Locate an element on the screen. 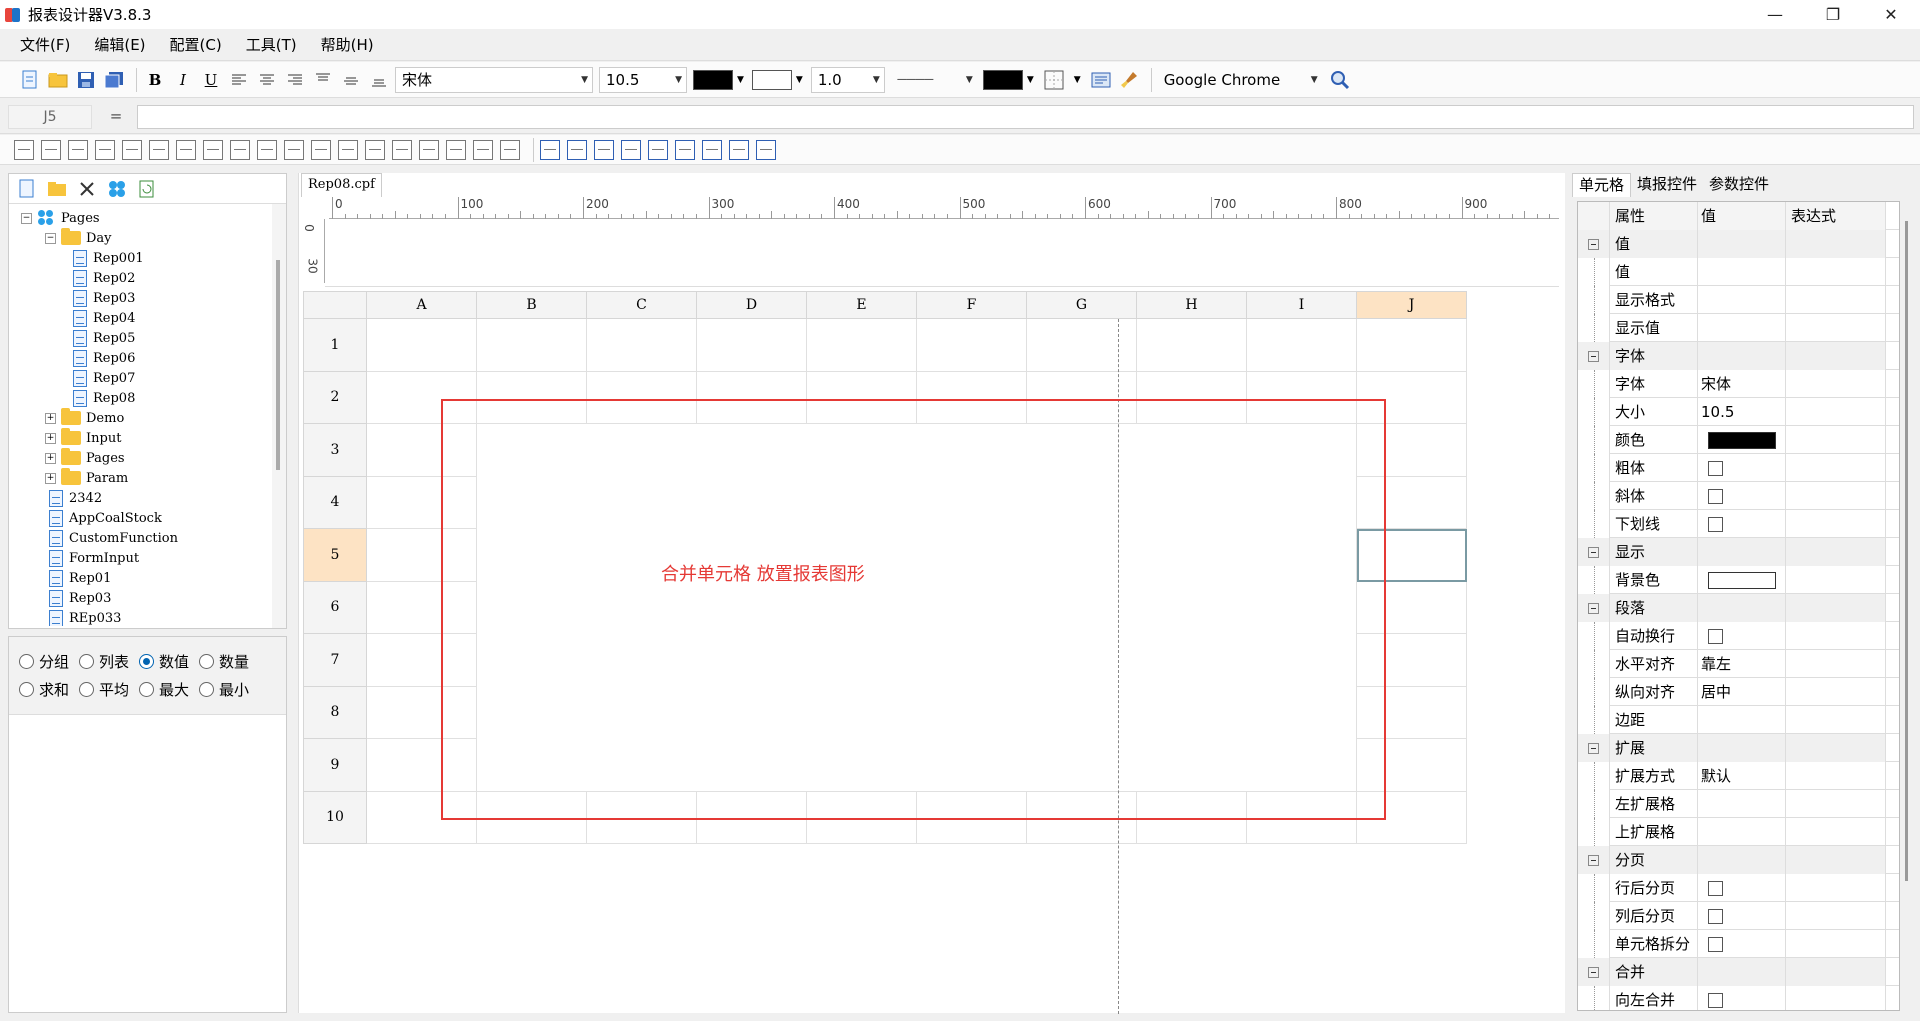 The height and width of the screenshot is (1021, 1920). table-control-icon is located at coordinates (105, 149).